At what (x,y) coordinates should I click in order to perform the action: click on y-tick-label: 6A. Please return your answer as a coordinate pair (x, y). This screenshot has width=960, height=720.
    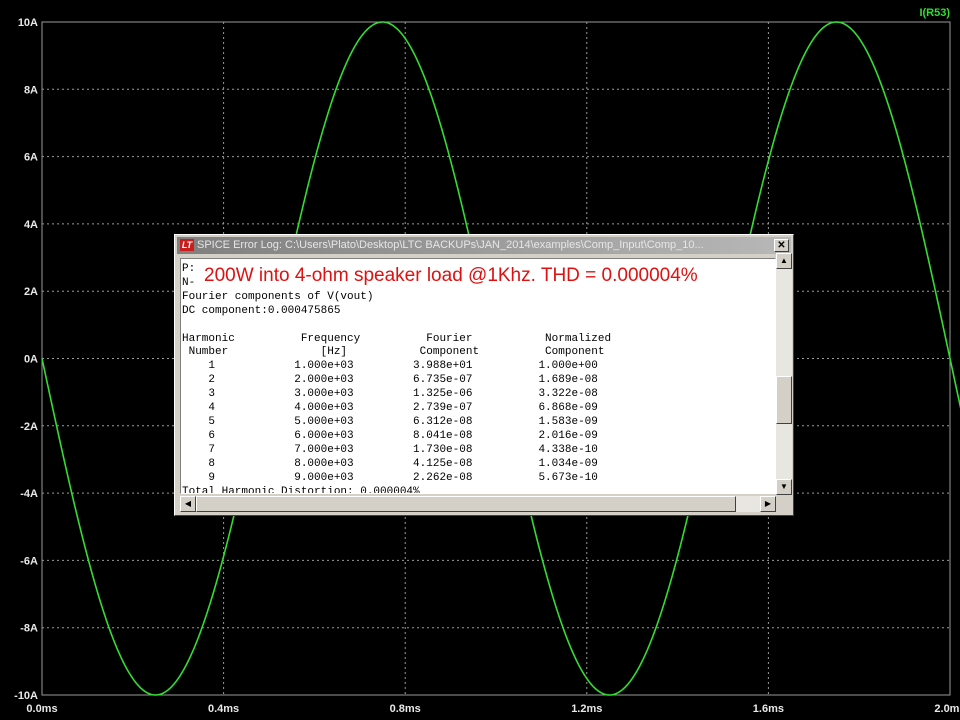
    Looking at the image, I should click on (31, 158).